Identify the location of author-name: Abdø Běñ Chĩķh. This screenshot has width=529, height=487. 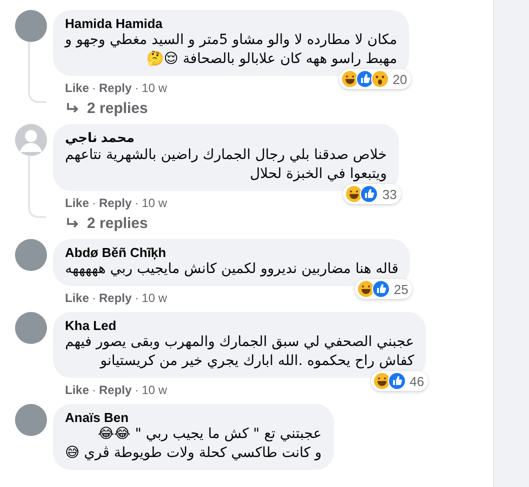
(115, 252).